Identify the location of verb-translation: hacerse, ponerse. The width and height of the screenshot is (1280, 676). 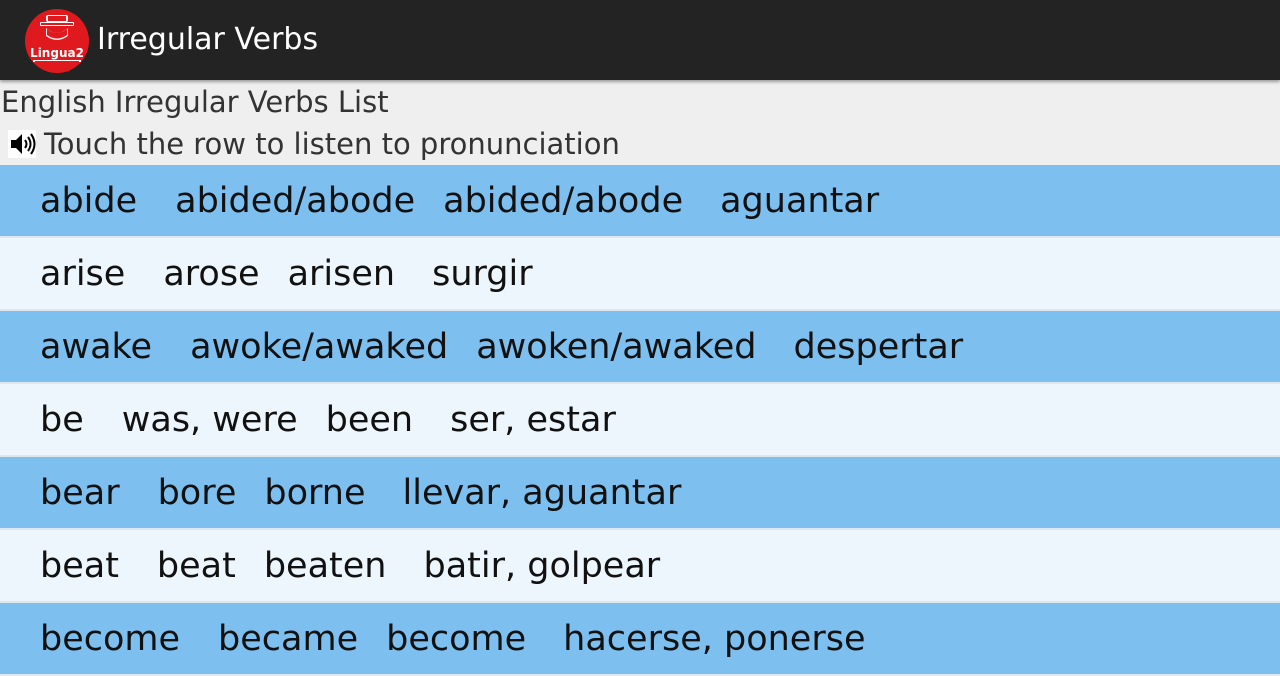
(714, 638).